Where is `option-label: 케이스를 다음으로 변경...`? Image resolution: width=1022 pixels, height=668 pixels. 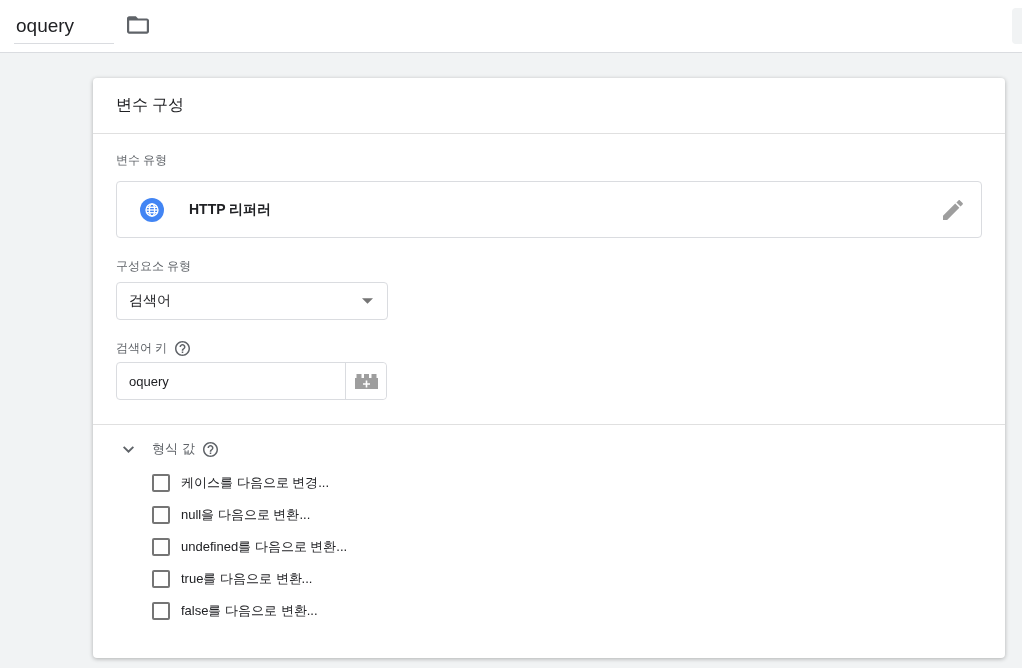
option-label: 케이스를 다음으로 변경... is located at coordinates (255, 483).